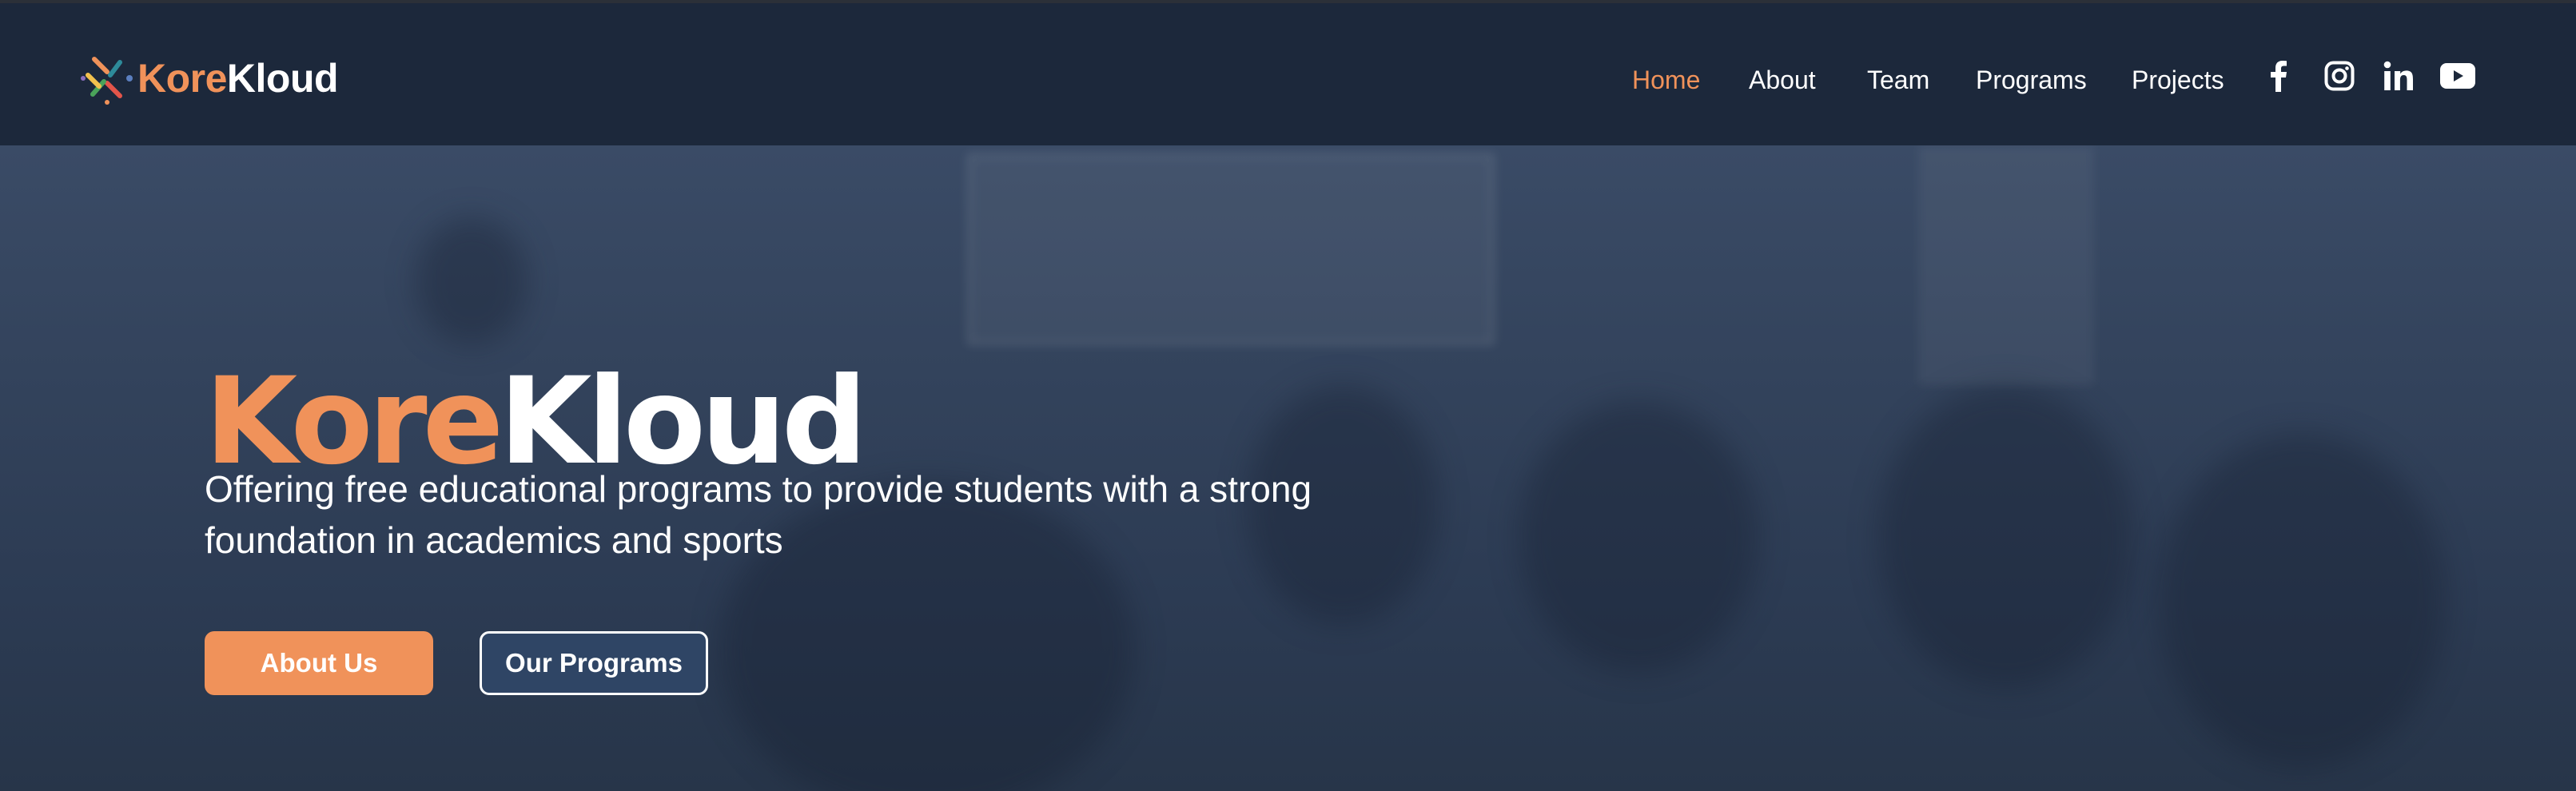  I want to click on nav-about: About, so click(1782, 80).